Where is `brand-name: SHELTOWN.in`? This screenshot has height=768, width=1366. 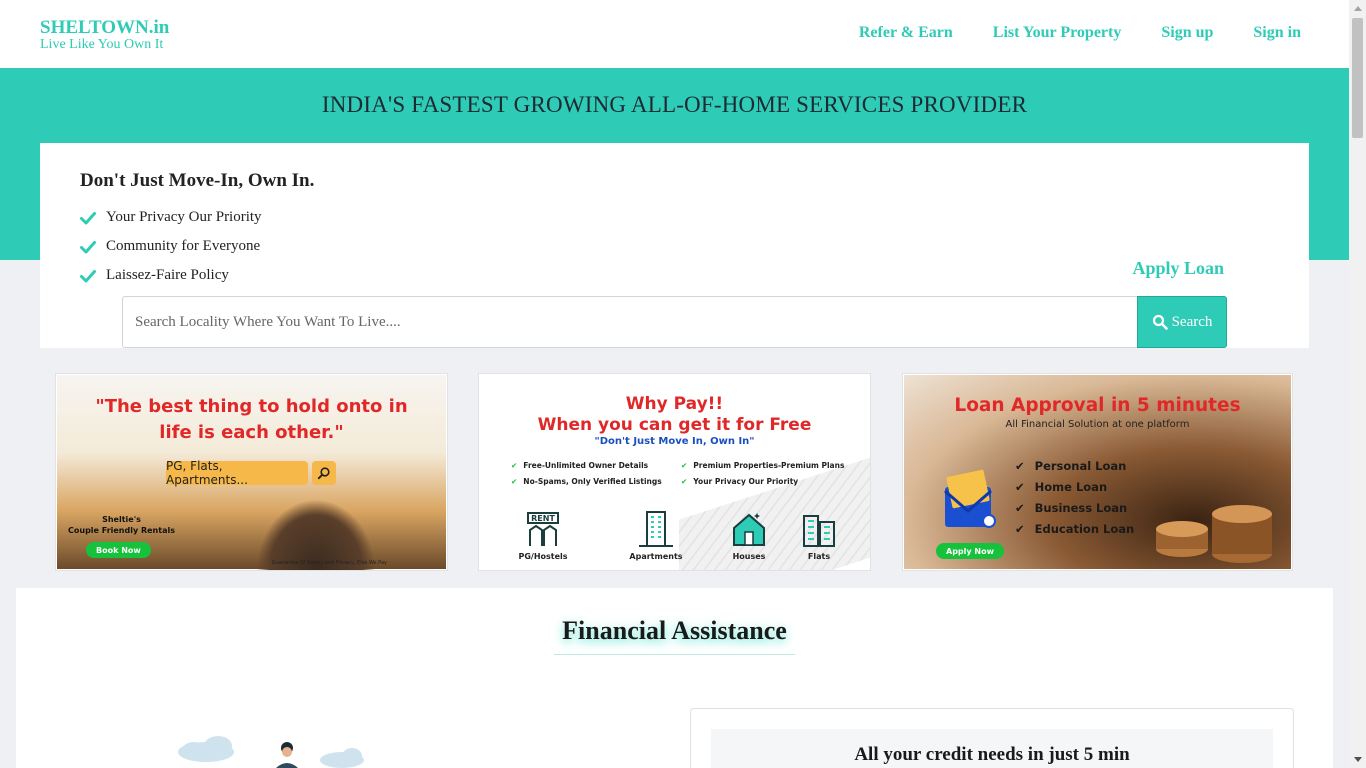 brand-name: SHELTOWN.in is located at coordinates (104, 27).